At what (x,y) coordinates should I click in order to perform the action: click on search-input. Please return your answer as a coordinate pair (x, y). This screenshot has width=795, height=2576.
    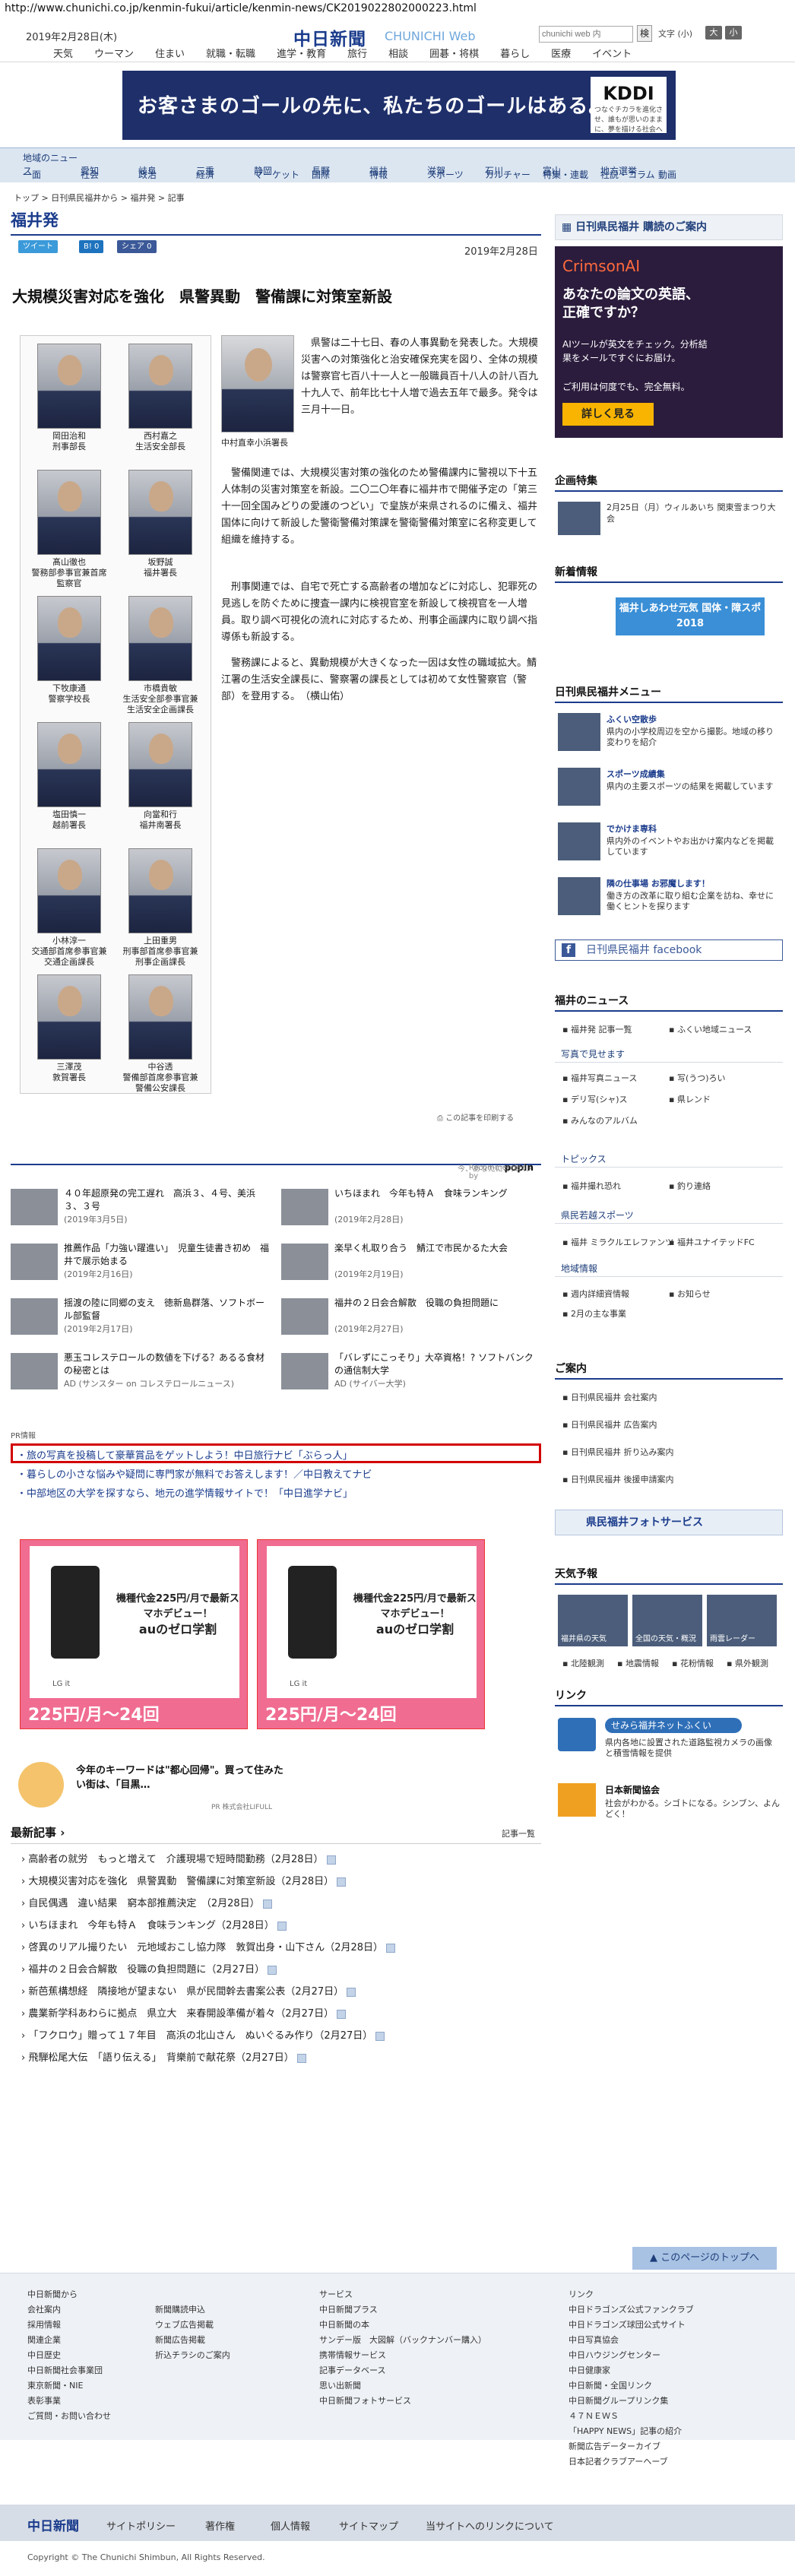
    Looking at the image, I should click on (586, 34).